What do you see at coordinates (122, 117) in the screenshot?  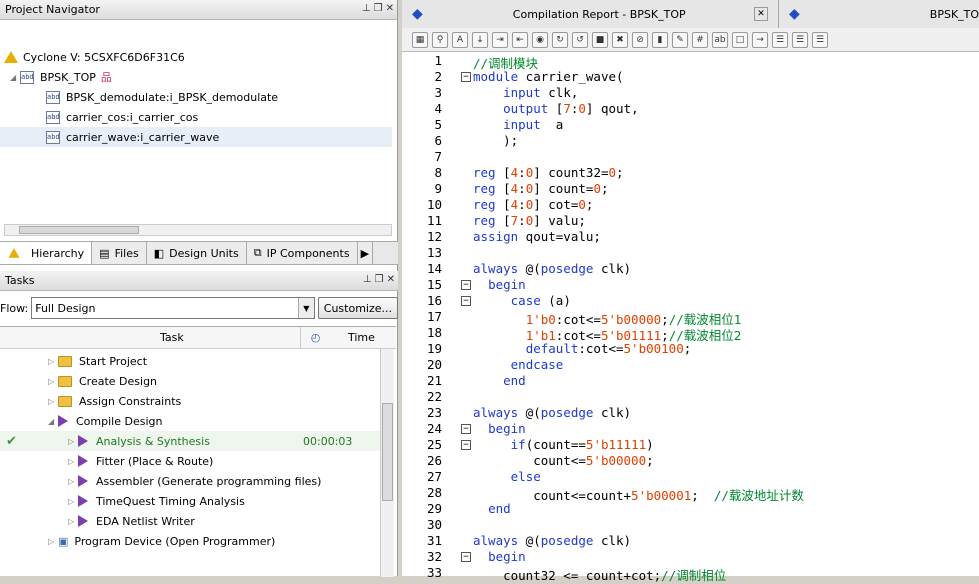 I see `tree-item: abd carrier_cos:i_carrier_cos` at bounding box center [122, 117].